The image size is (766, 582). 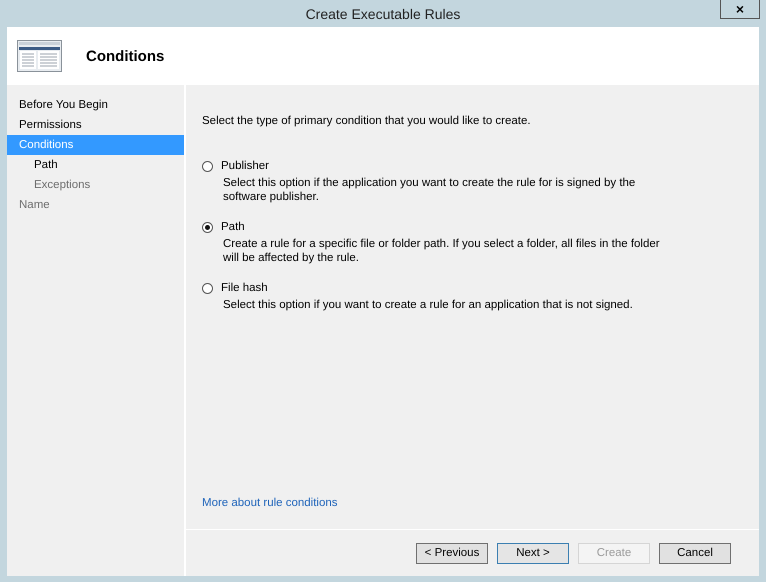 I want to click on option-label: File hash, so click(x=244, y=288).